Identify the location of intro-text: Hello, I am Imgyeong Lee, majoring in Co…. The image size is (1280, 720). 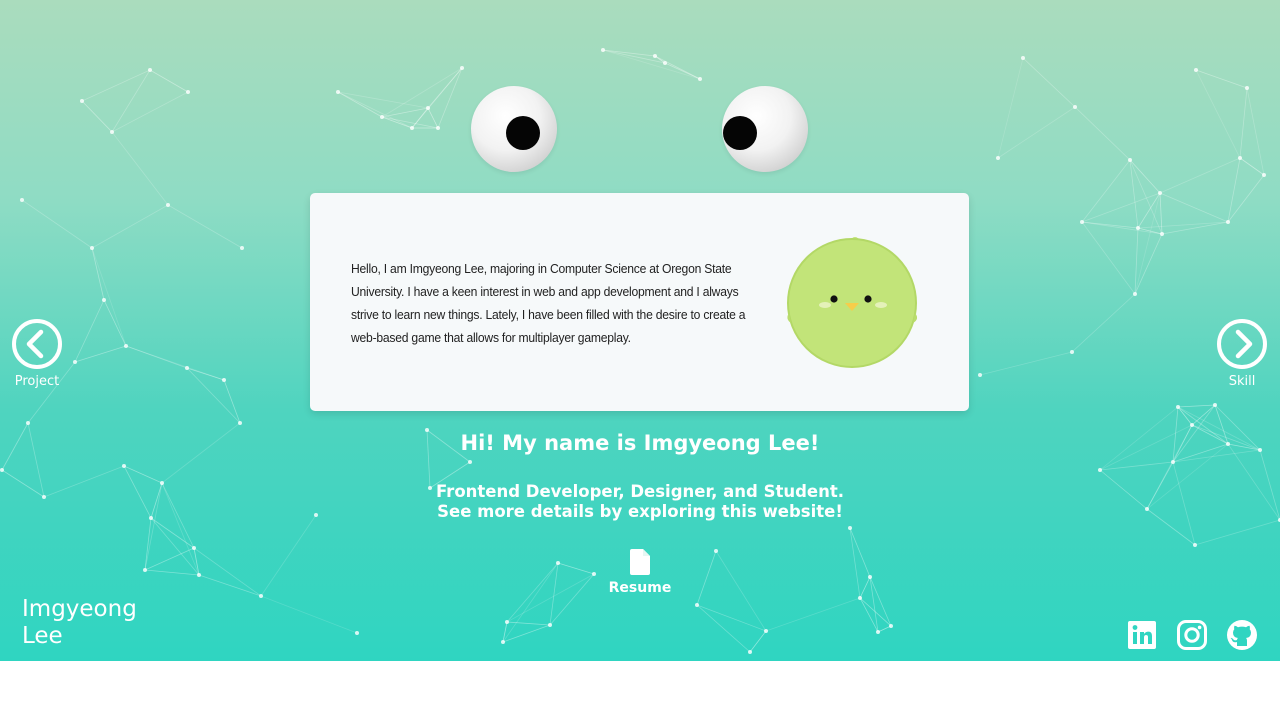
(548, 303).